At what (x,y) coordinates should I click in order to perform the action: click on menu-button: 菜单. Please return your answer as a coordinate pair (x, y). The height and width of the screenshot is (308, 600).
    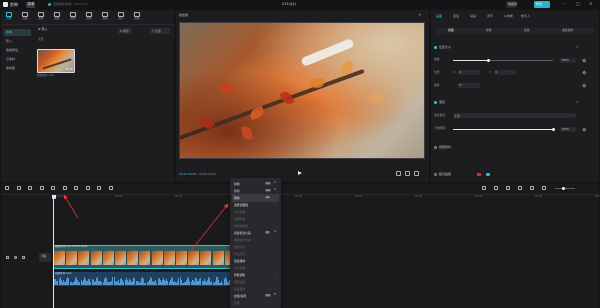
    Looking at the image, I should click on (30, 4).